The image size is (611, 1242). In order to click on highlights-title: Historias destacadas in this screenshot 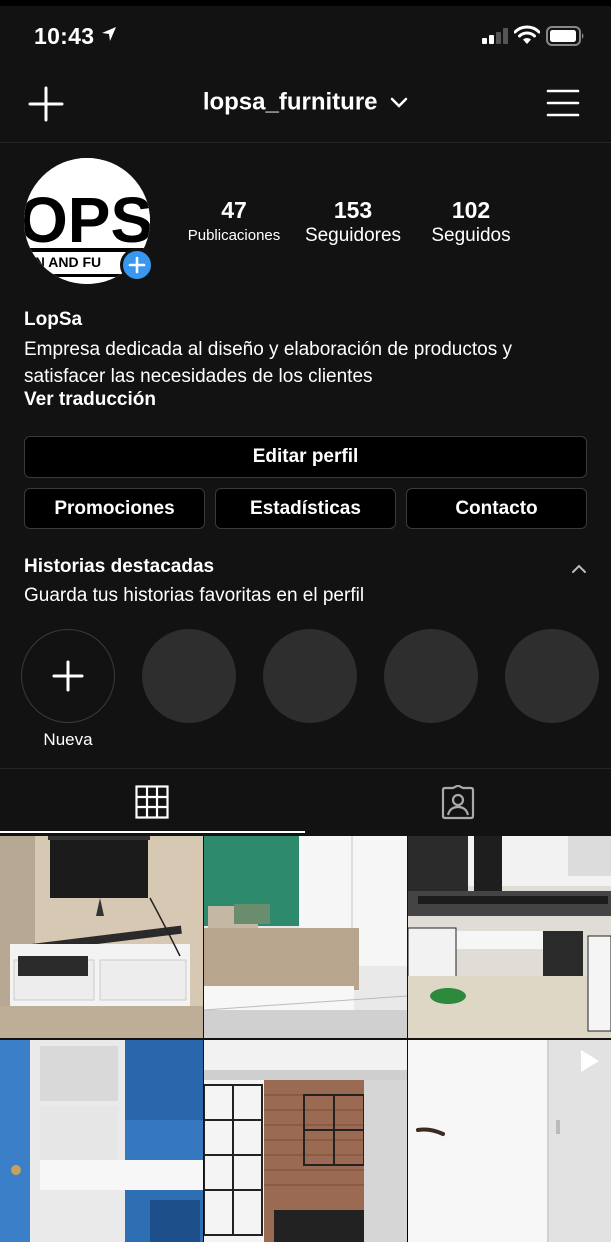, I will do `click(119, 566)`.